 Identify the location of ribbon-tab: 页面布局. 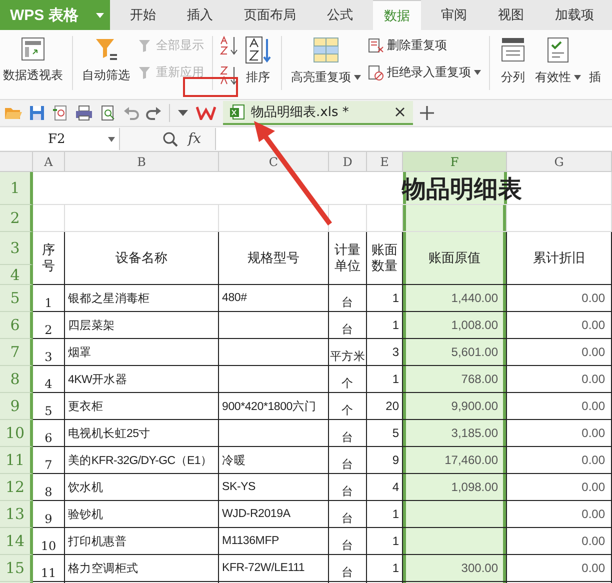
(270, 15).